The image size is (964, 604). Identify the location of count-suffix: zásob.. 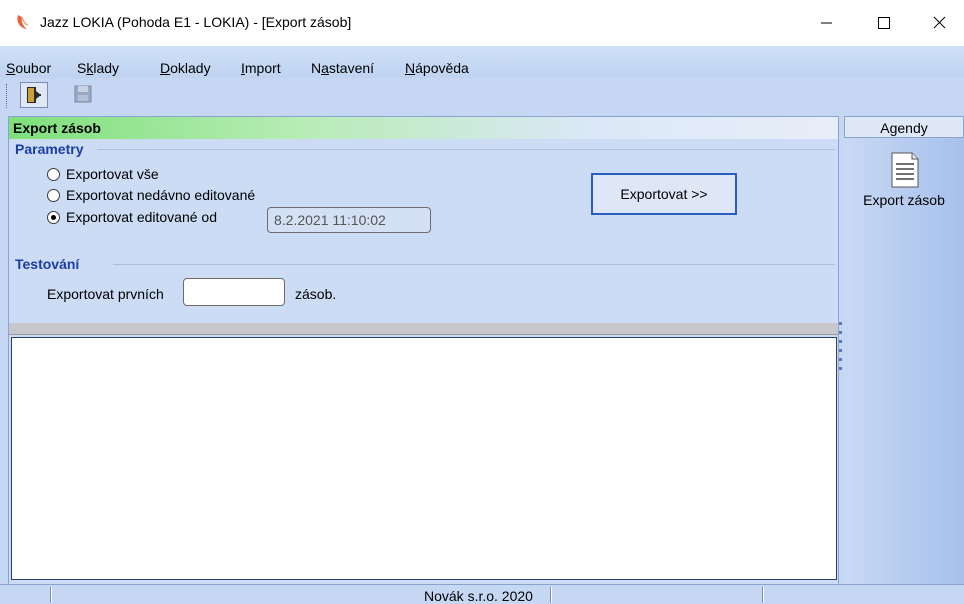
(316, 294).